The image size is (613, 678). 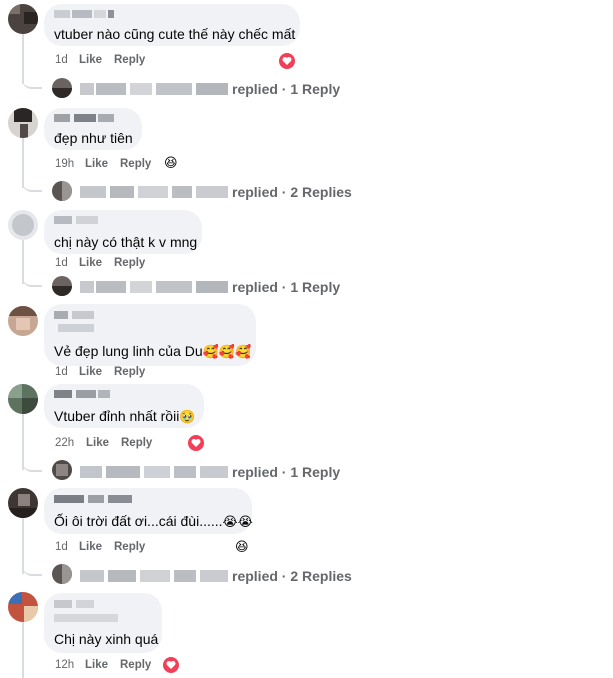 What do you see at coordinates (64, 665) in the screenshot?
I see `comment-time: 12h` at bounding box center [64, 665].